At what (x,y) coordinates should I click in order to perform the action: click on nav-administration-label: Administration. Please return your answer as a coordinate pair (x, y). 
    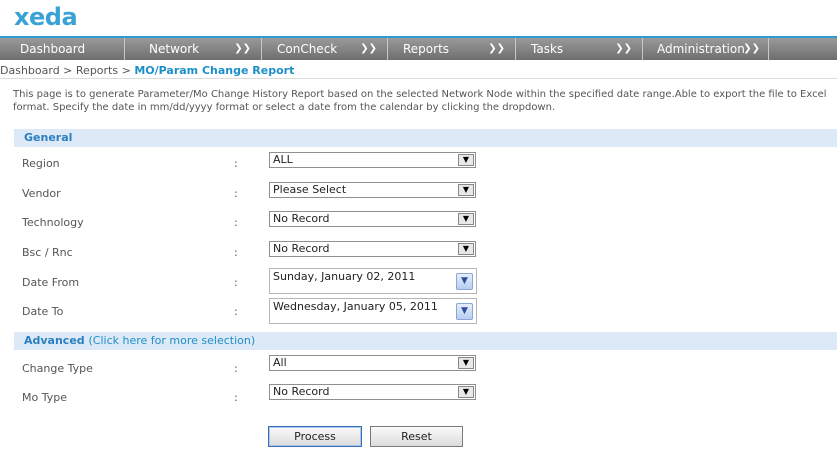
    Looking at the image, I should click on (701, 49).